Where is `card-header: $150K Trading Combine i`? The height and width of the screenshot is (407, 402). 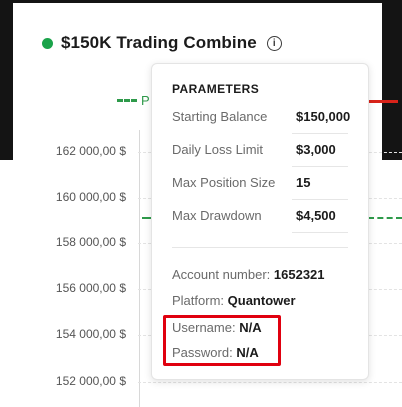 card-header: $150K Trading Combine i is located at coordinates (162, 43).